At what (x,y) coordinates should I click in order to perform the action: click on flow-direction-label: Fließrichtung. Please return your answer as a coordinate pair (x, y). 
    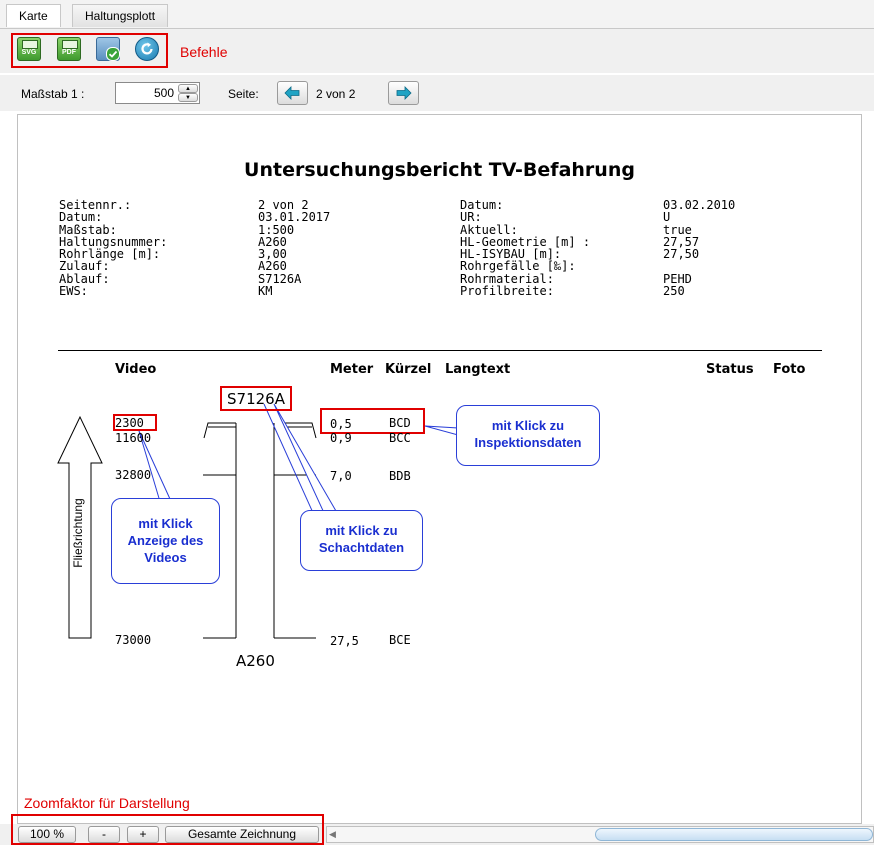
    Looking at the image, I should click on (78, 533).